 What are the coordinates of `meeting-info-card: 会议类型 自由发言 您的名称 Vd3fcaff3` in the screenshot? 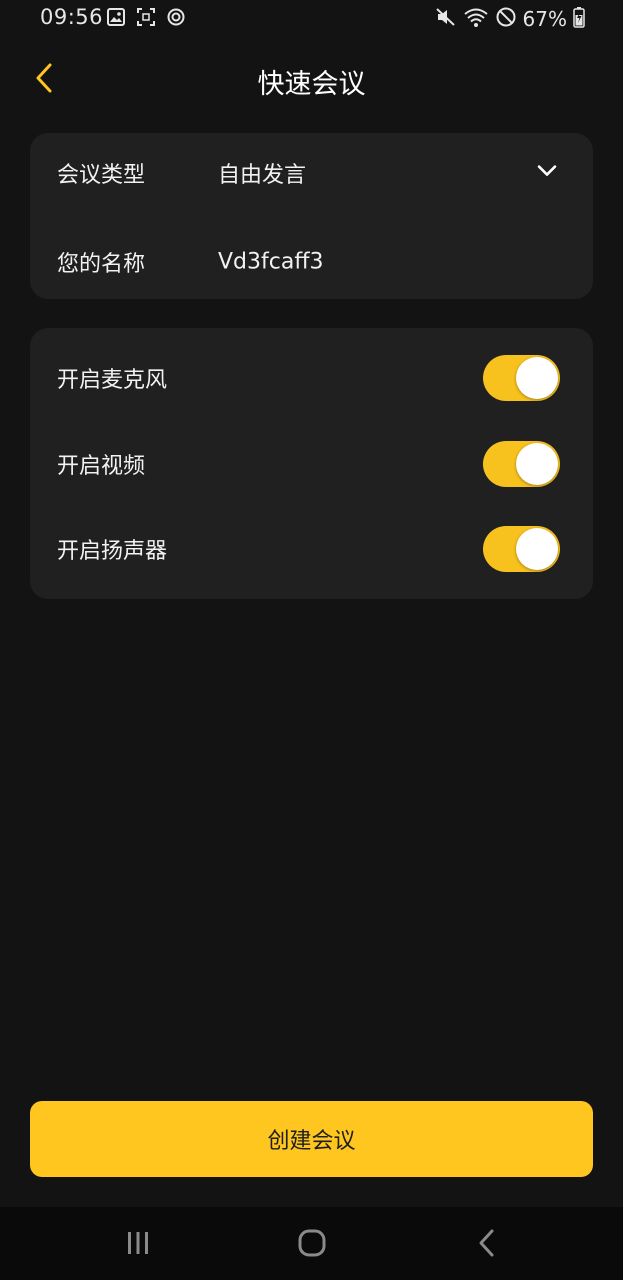 It's located at (311, 216).